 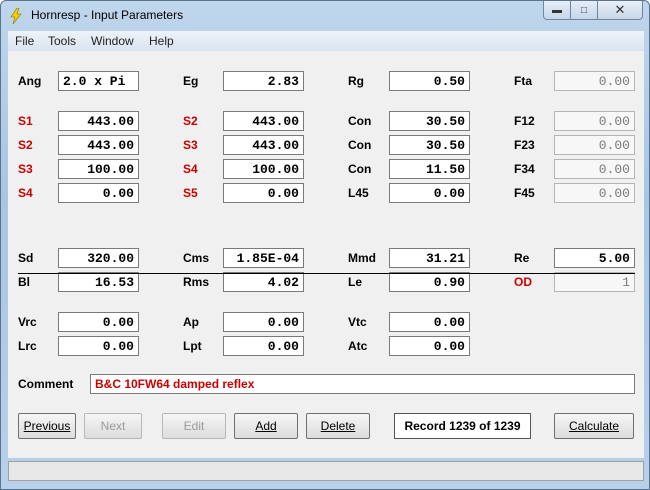 I want to click on param-field-s5: 0.00, so click(x=263, y=193).